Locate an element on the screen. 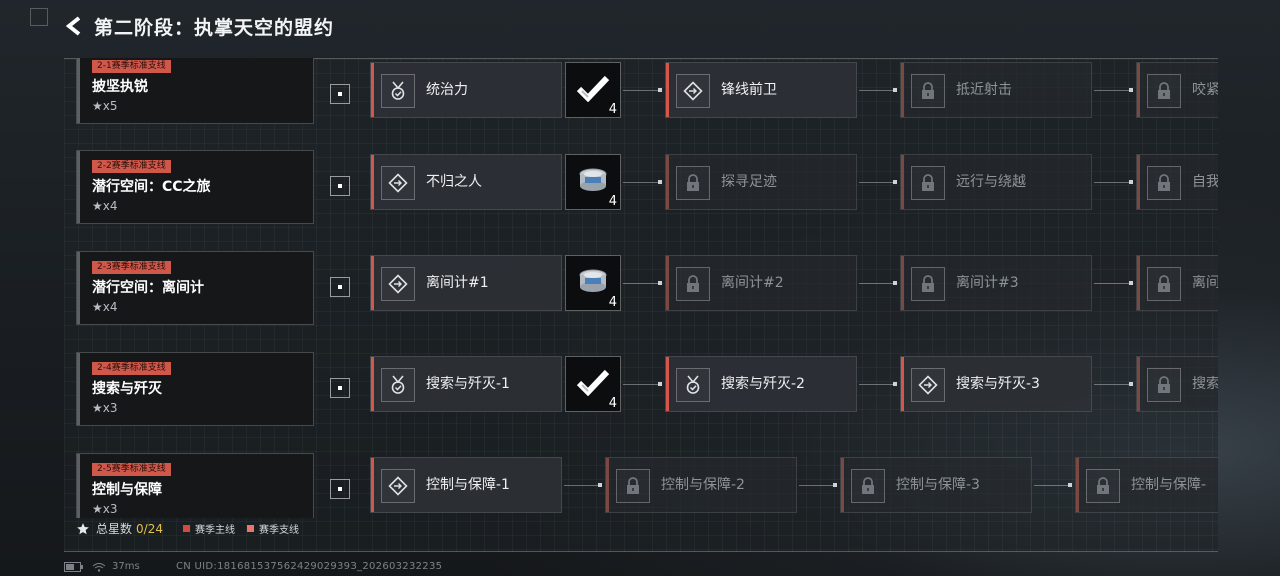  mission-node-label: 搜索与歼灭-1 is located at coordinates (468, 384).